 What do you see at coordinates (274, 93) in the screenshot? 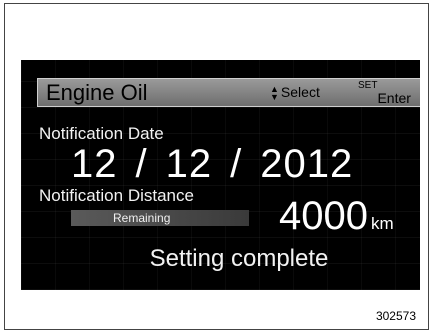
I see `up-down-arrows-icon: ▲ ▼` at bounding box center [274, 93].